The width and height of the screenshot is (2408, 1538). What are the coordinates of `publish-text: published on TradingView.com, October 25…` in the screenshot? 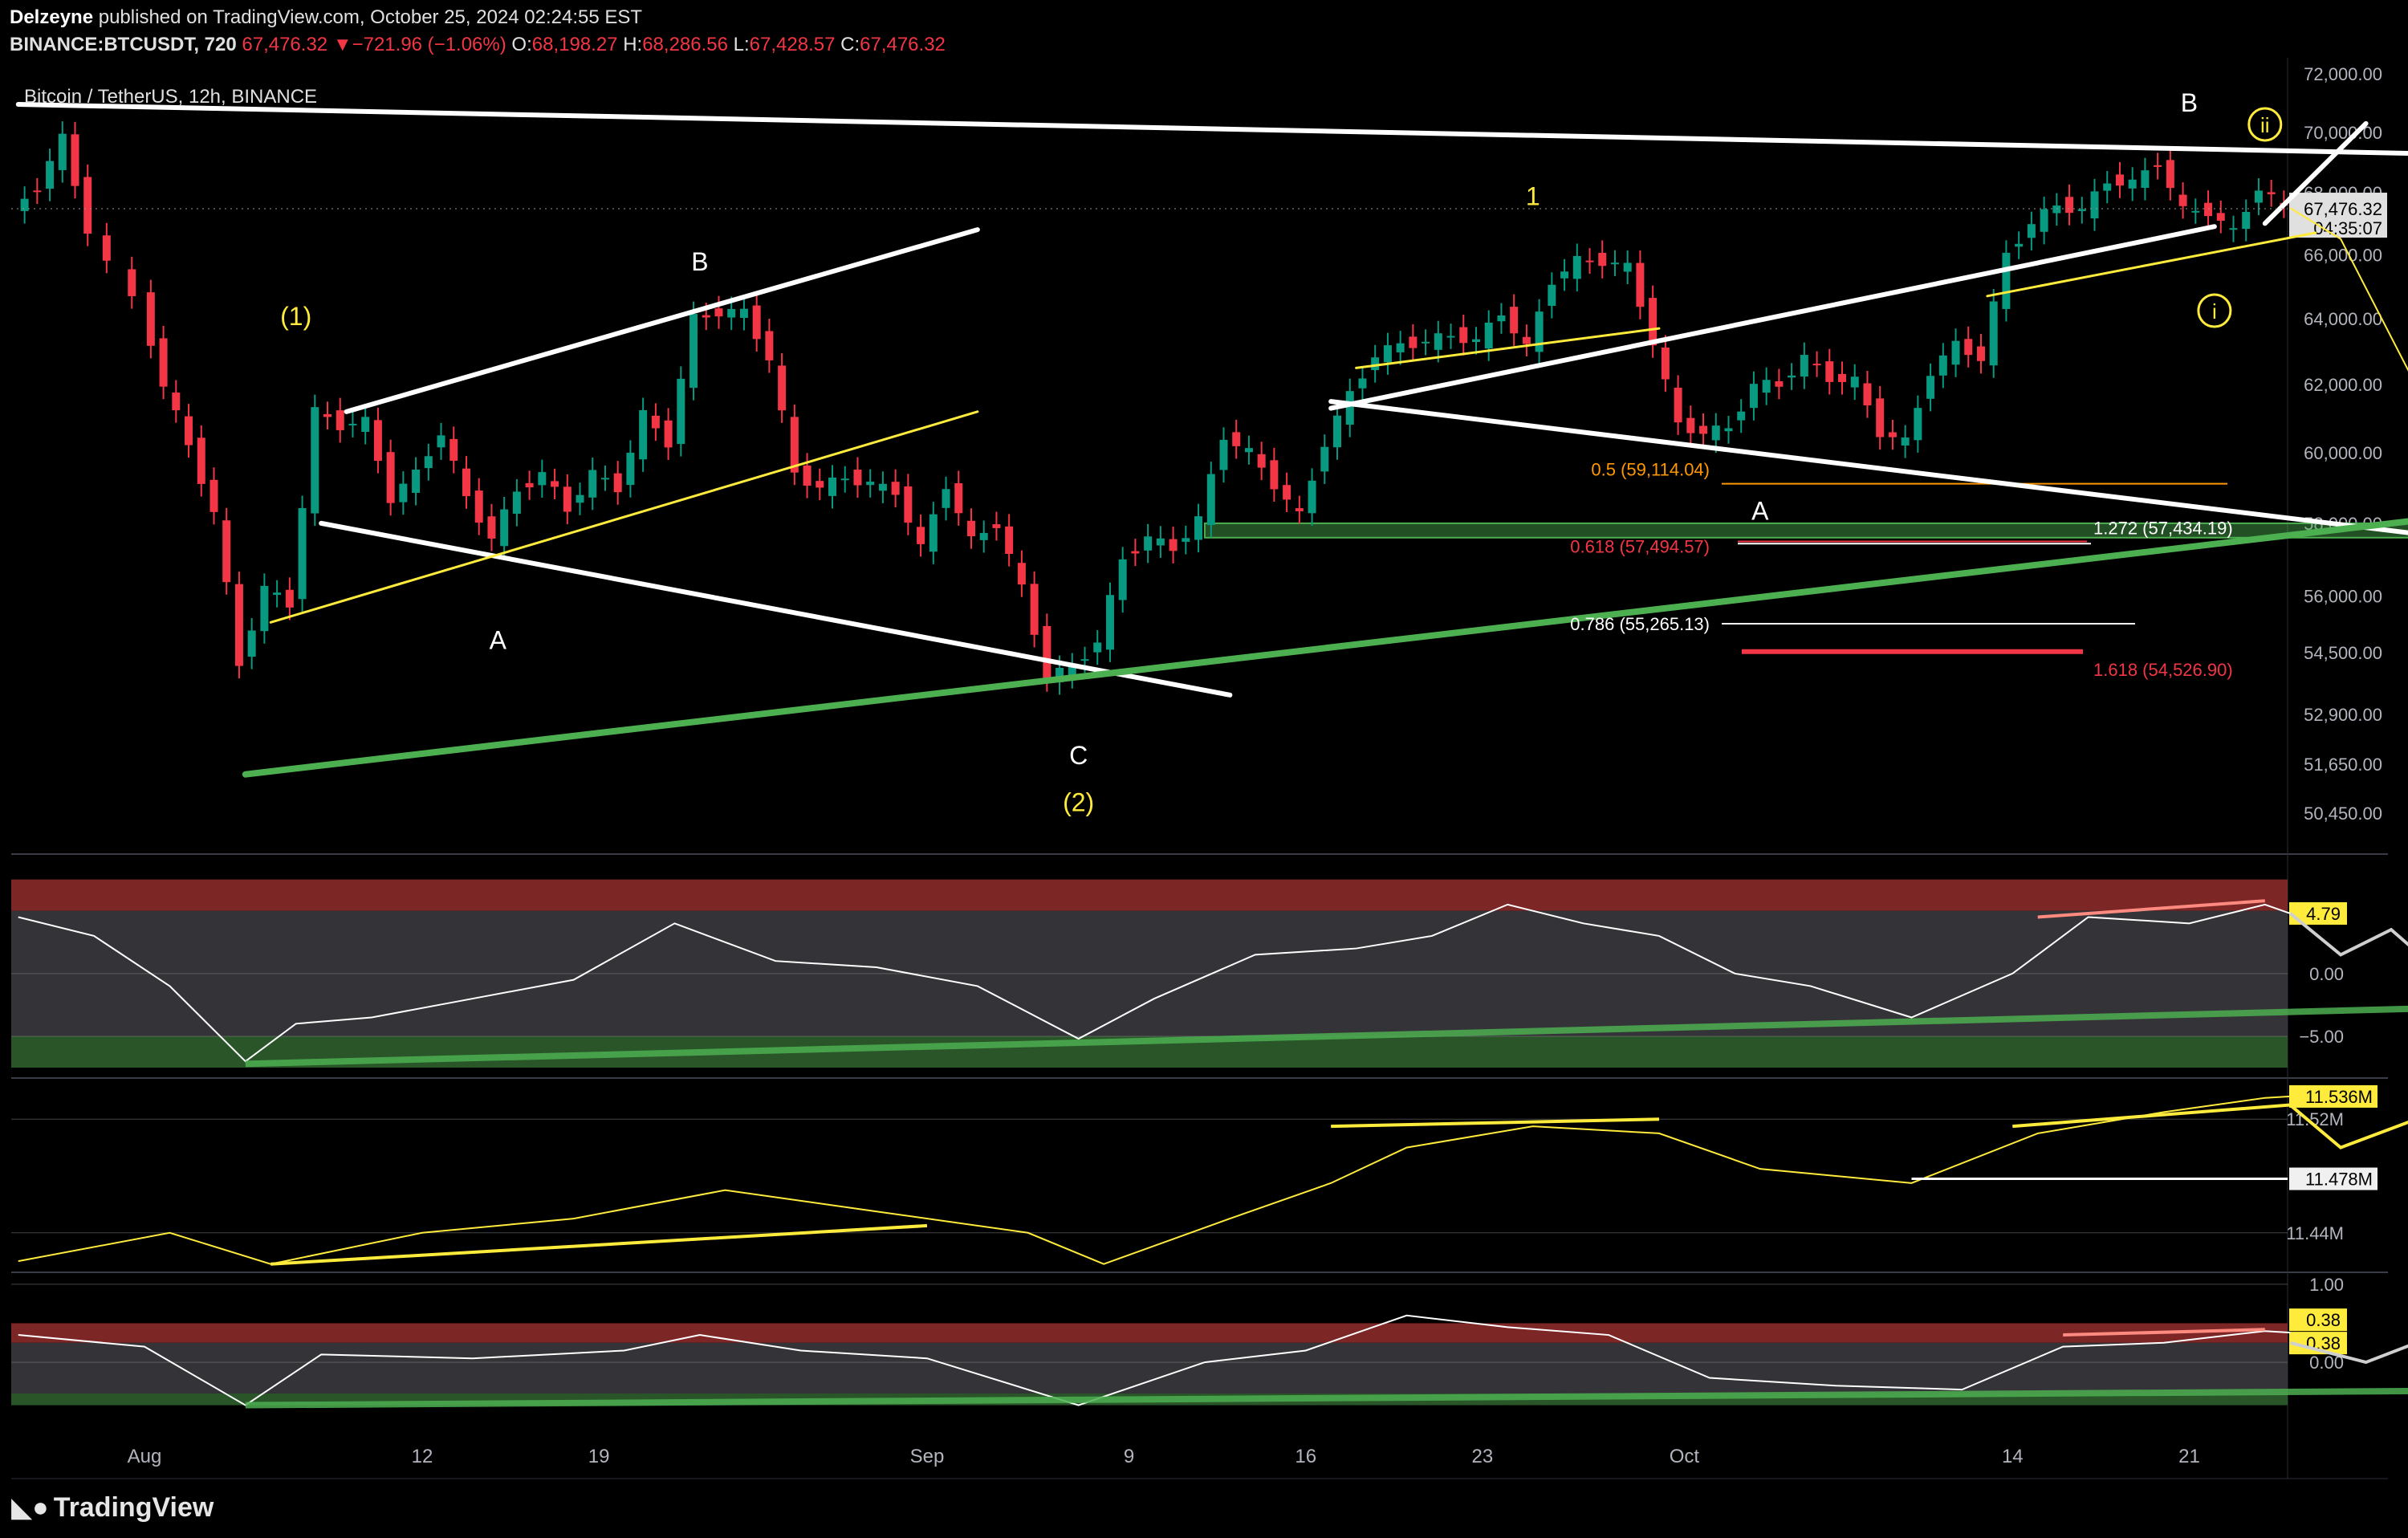 It's located at (368, 17).